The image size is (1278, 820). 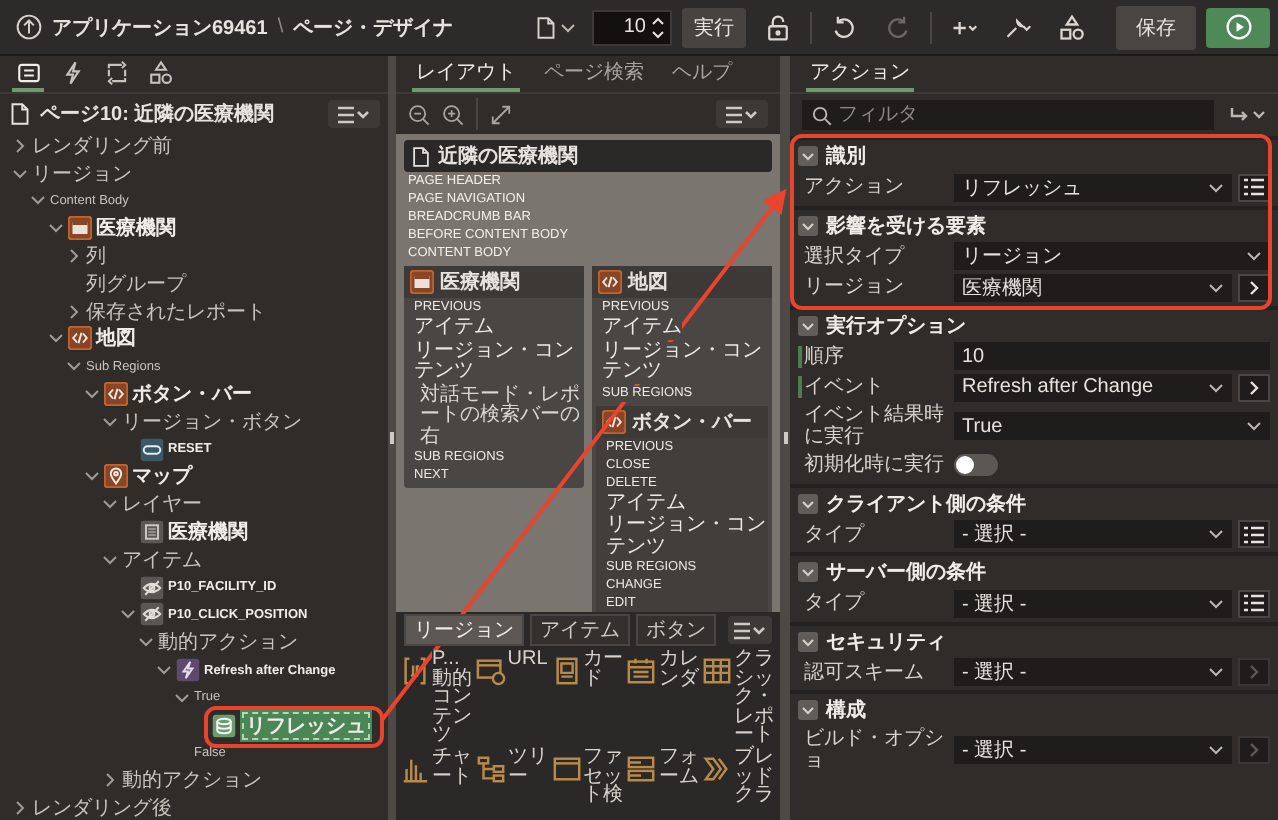 I want to click on page-number-field: 10, so click(x=632, y=27).